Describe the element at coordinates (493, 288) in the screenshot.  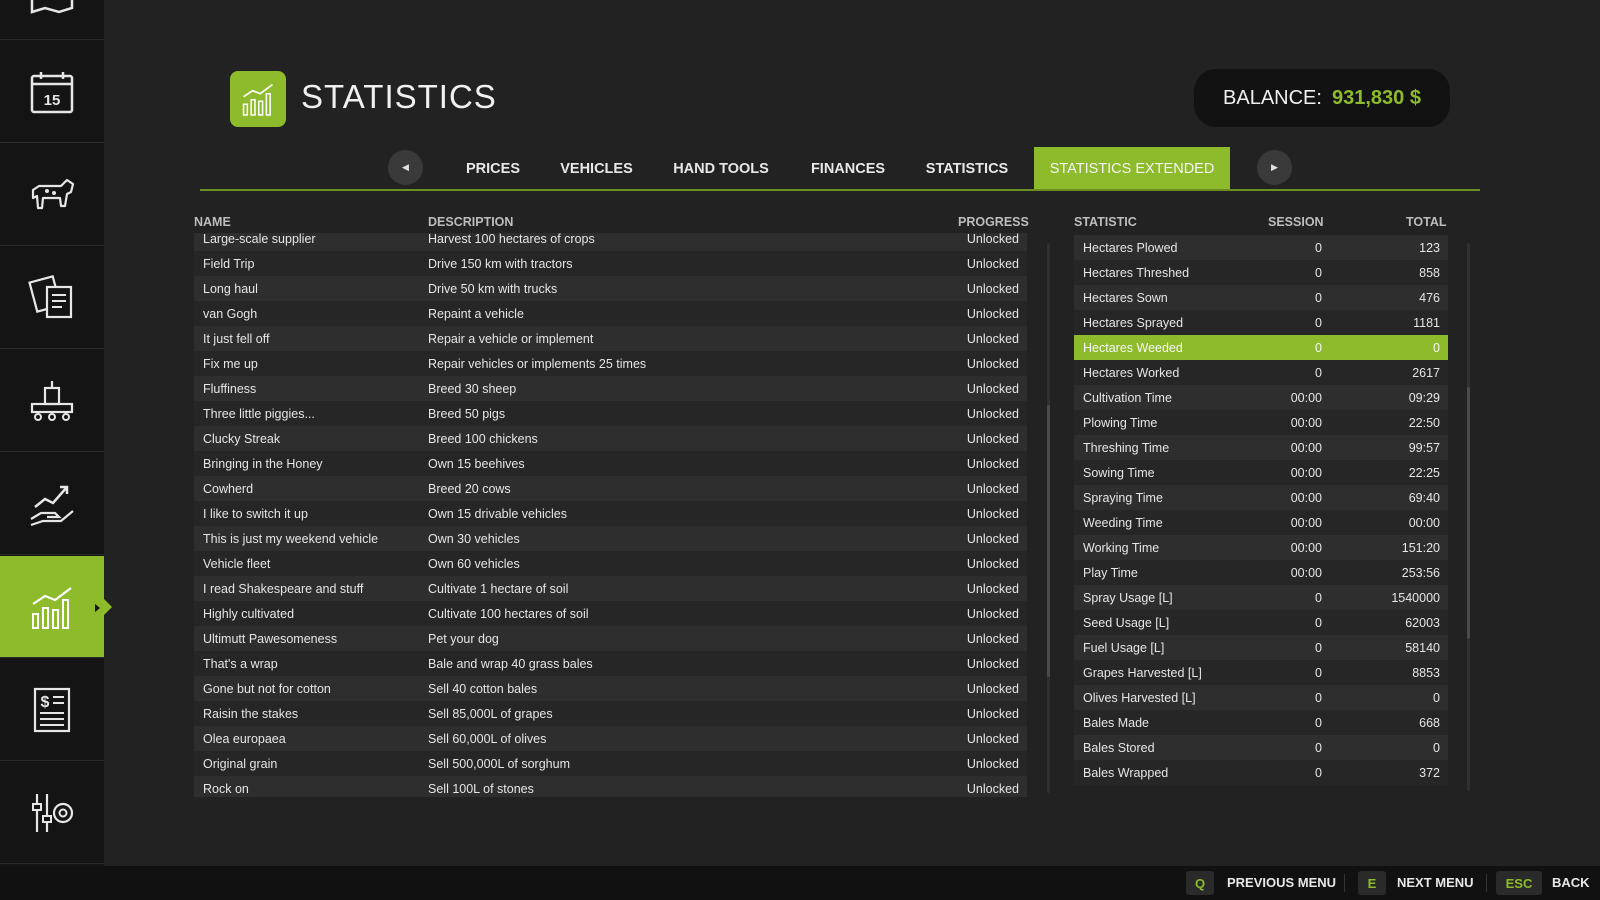
I see `achievement-description: Drive 50 km with trucks` at that location.